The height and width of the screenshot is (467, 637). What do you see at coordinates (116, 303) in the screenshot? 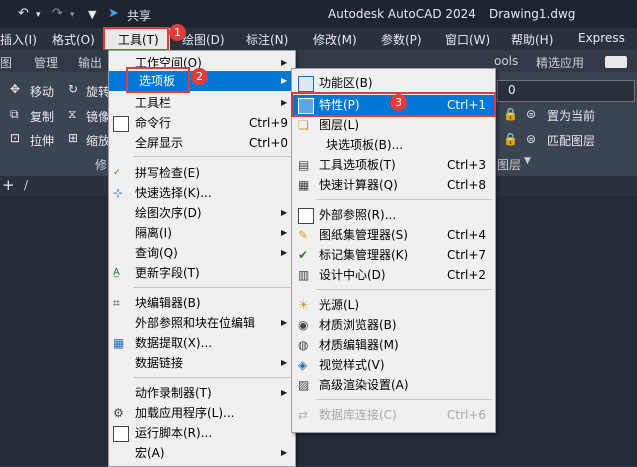
I see `block-editor-icon: ⌗` at bounding box center [116, 303].